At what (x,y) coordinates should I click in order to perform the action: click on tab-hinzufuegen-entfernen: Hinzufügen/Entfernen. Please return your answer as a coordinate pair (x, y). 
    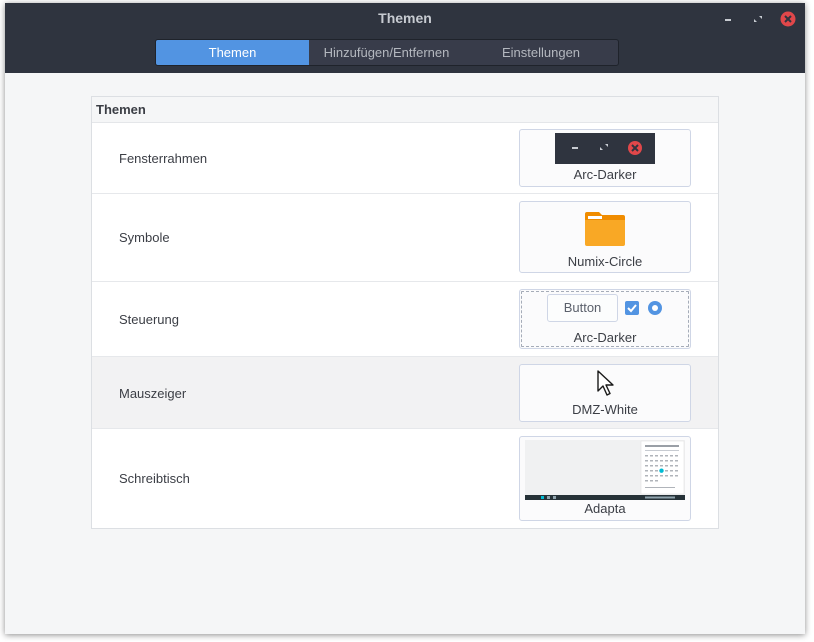
    Looking at the image, I should click on (386, 52).